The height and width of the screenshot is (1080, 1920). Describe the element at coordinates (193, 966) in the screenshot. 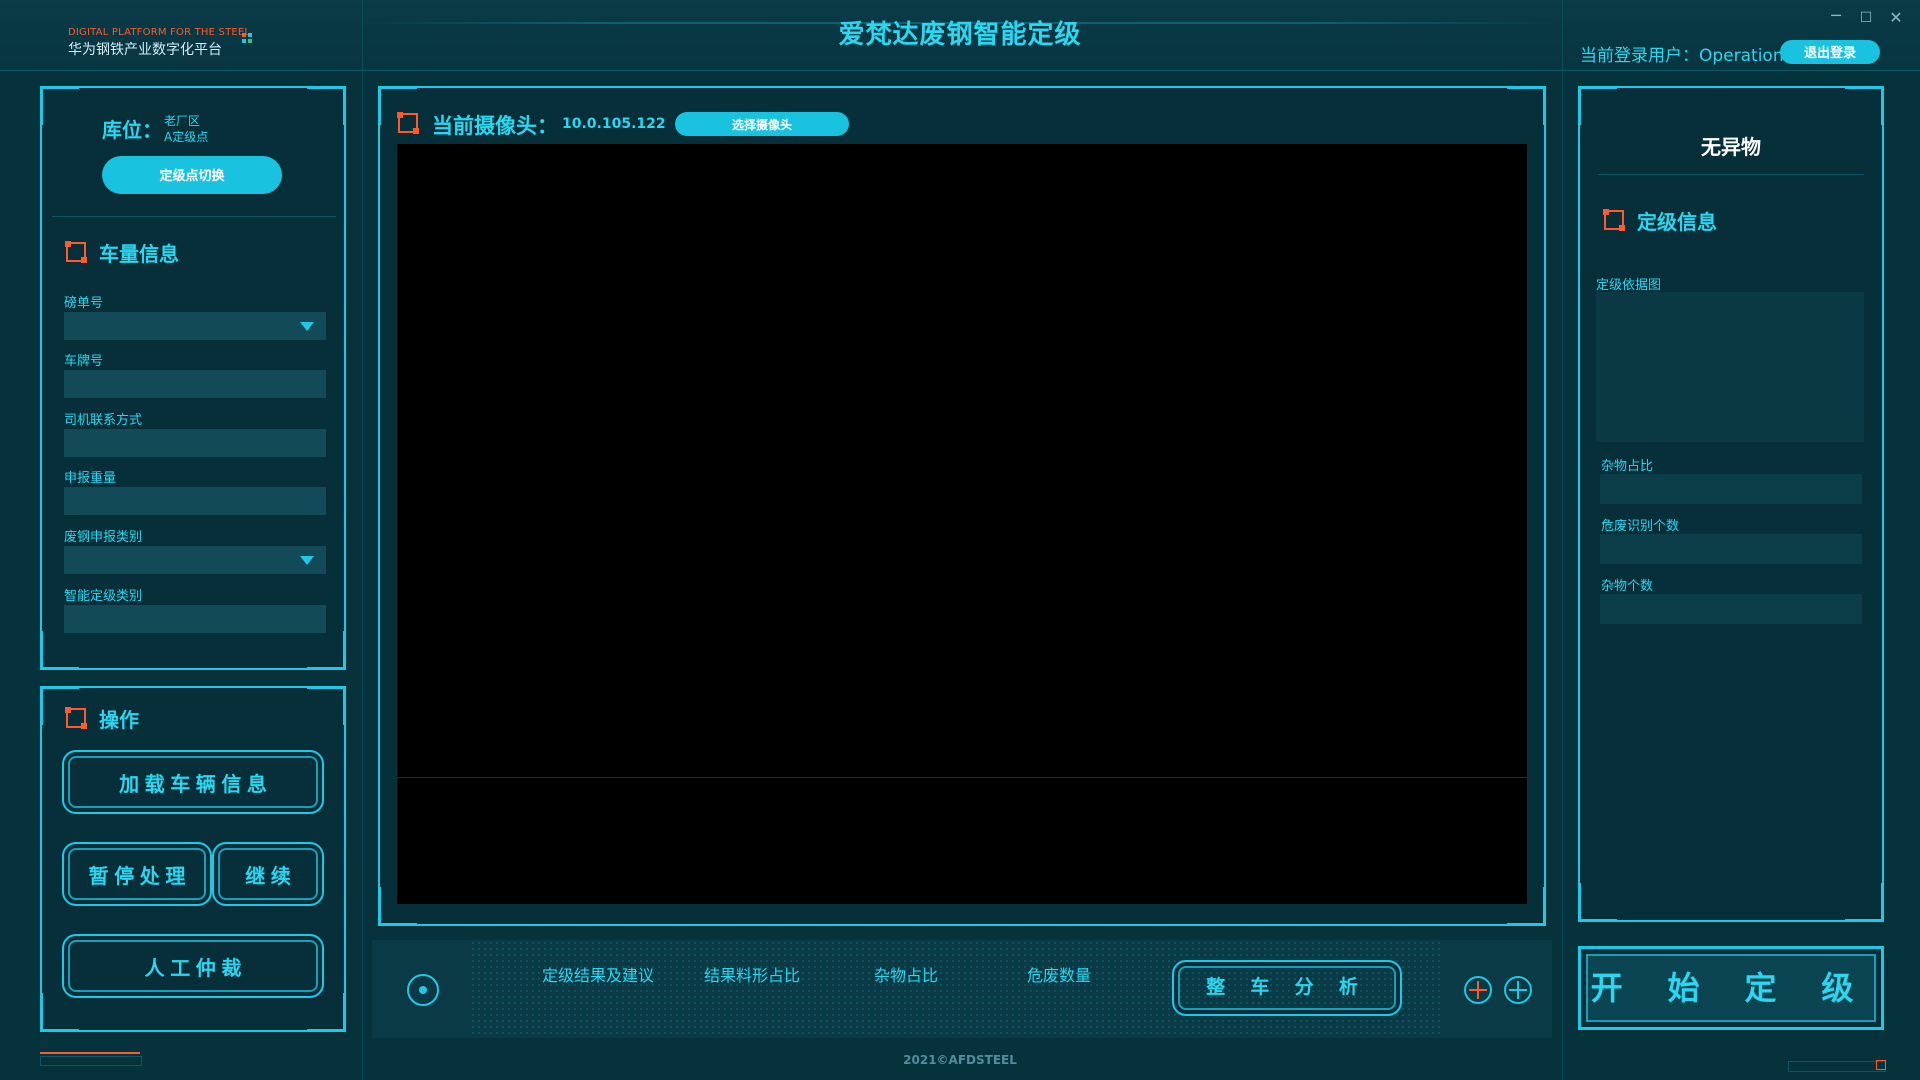

I see `manual-arbitration-button: 人 工 仲 裁` at that location.